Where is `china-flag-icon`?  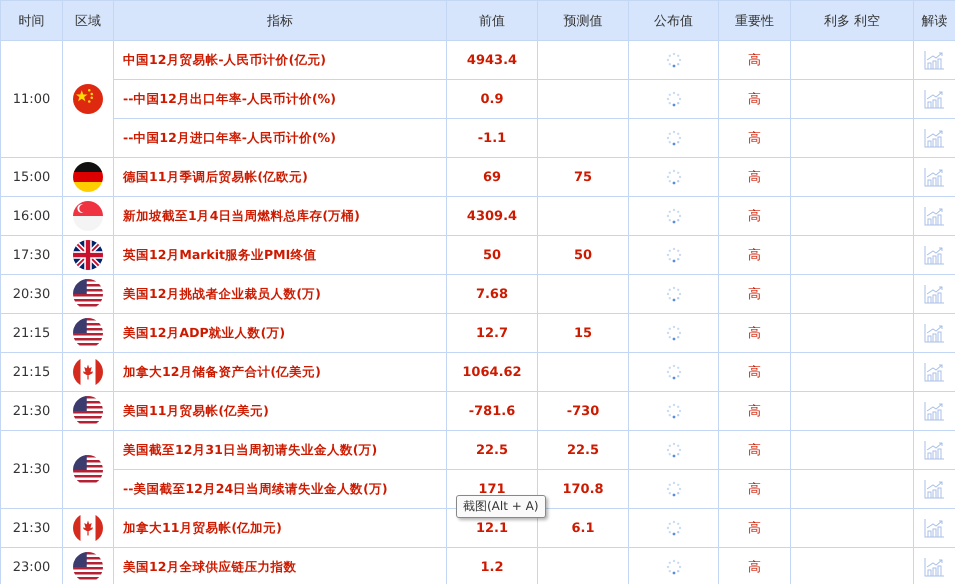 china-flag-icon is located at coordinates (88, 99).